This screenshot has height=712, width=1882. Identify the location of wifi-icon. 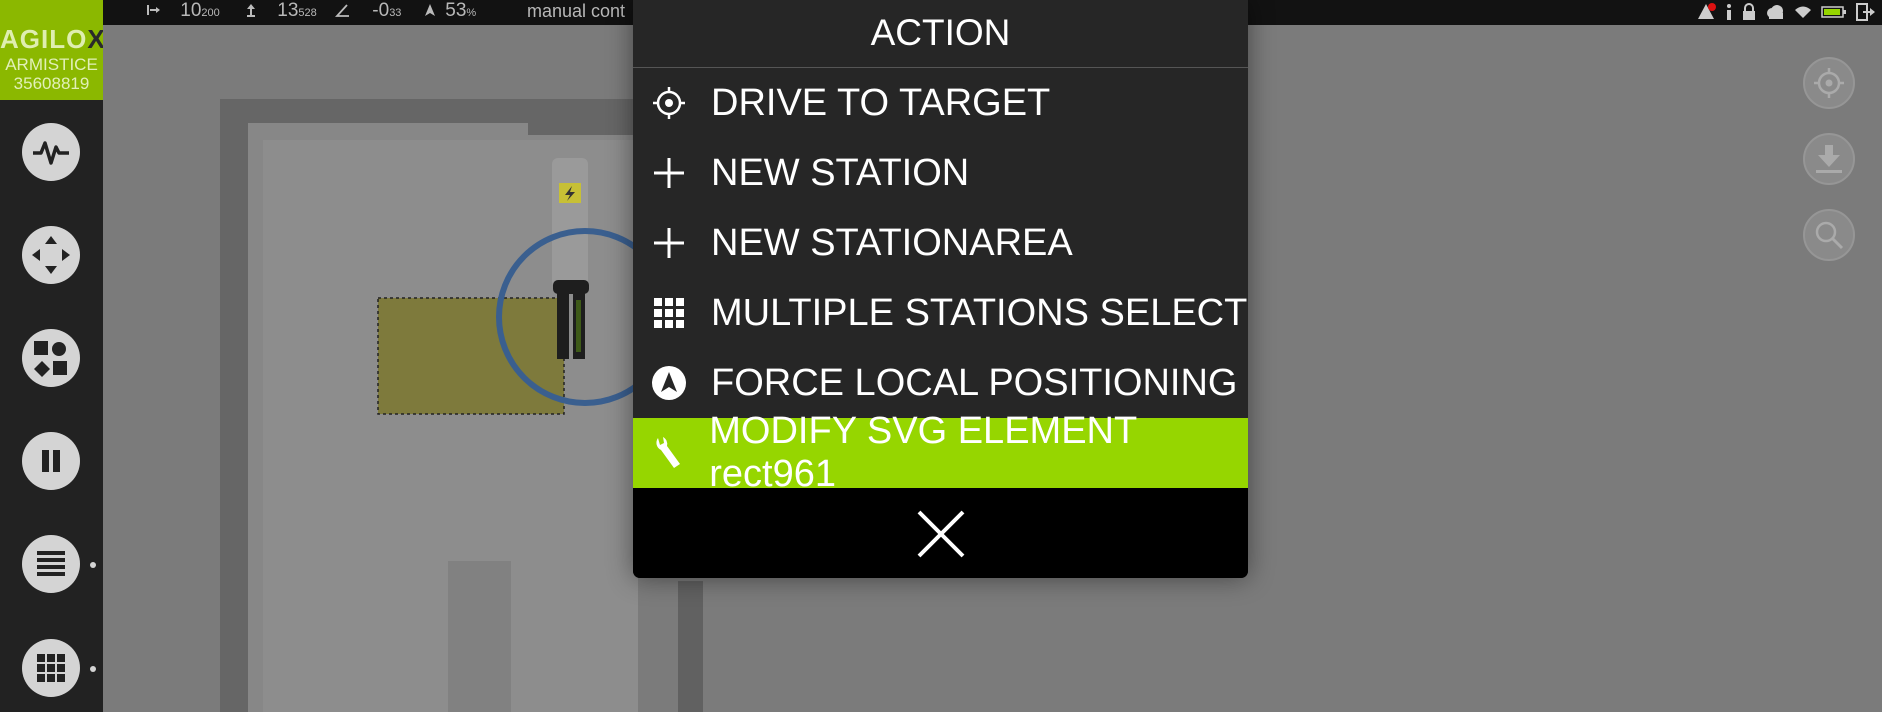
(1803, 12).